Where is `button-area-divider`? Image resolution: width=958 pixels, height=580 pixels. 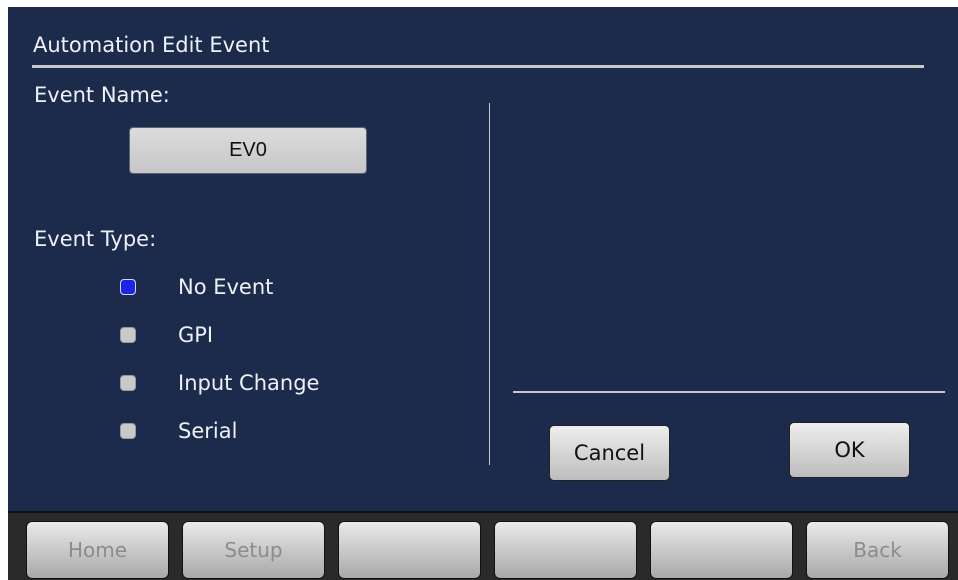
button-area-divider is located at coordinates (729, 392).